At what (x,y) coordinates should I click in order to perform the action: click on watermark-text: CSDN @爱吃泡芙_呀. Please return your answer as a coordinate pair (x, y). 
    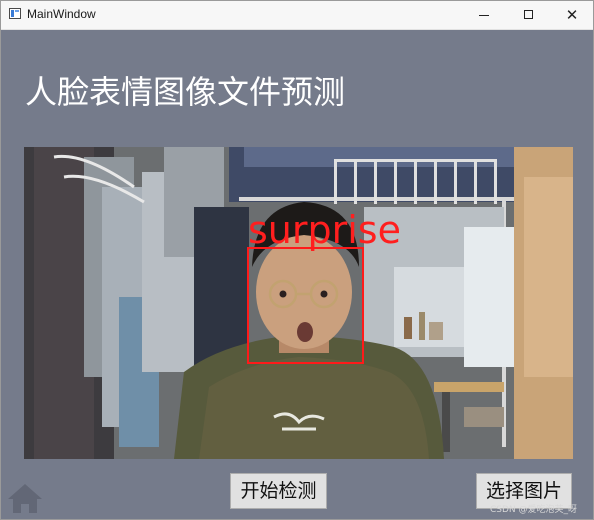
    Looking at the image, I should click on (534, 510).